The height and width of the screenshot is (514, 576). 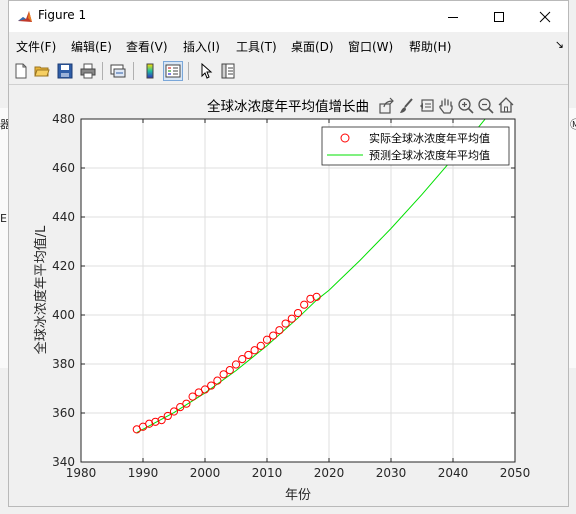 I want to click on maximize-button, so click(x=499, y=16).